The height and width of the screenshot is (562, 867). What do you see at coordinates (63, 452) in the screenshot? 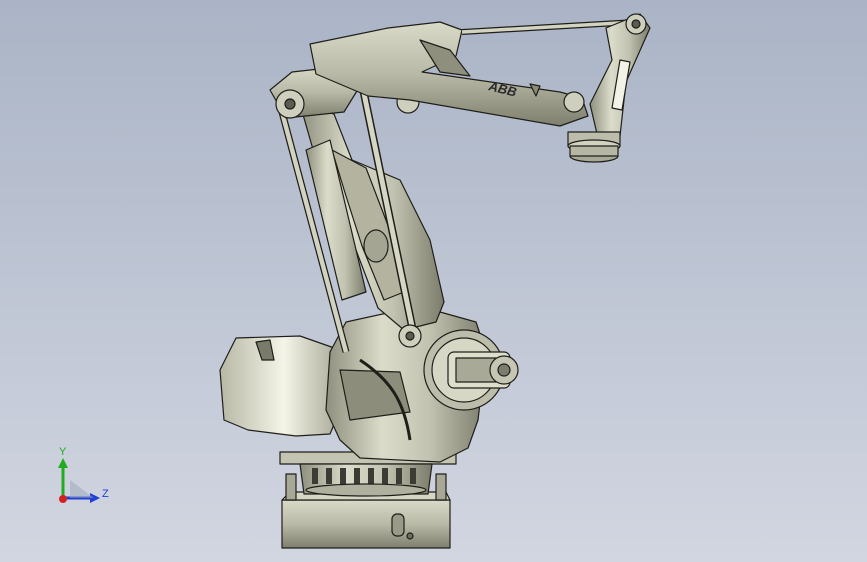
I see `triad-y-label: Y` at bounding box center [63, 452].